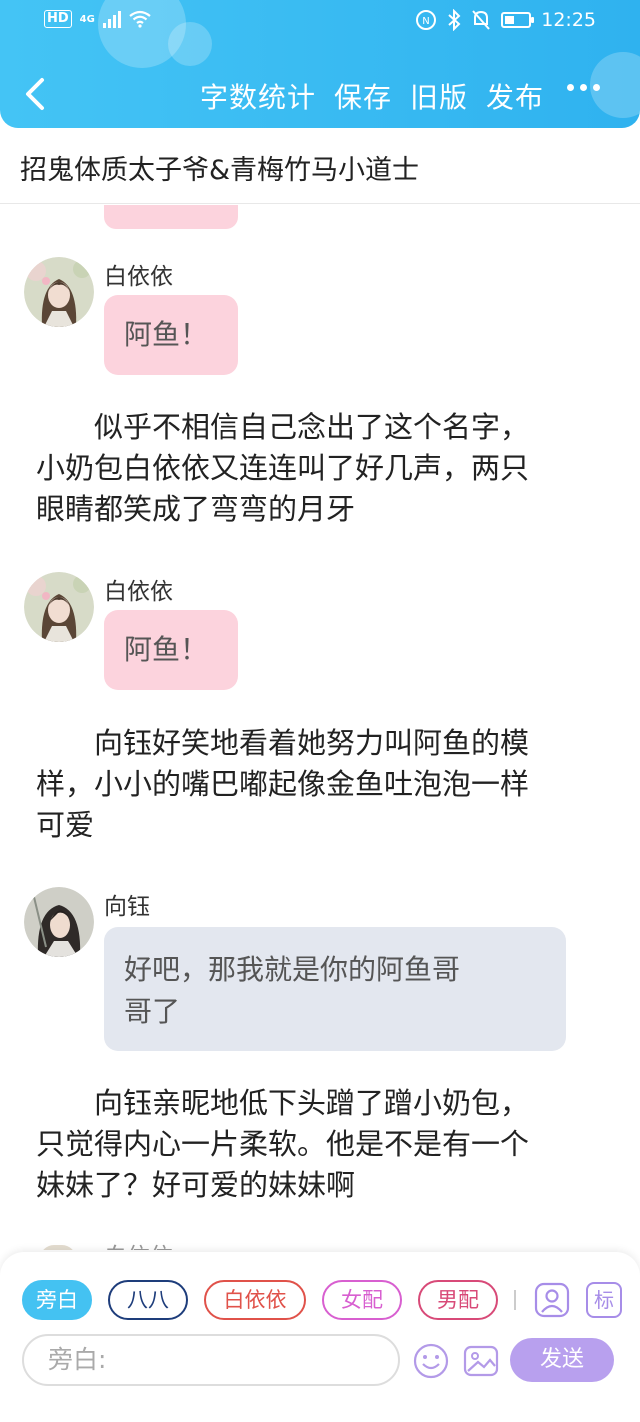  I want to click on hd-badge: HD, so click(58, 19).